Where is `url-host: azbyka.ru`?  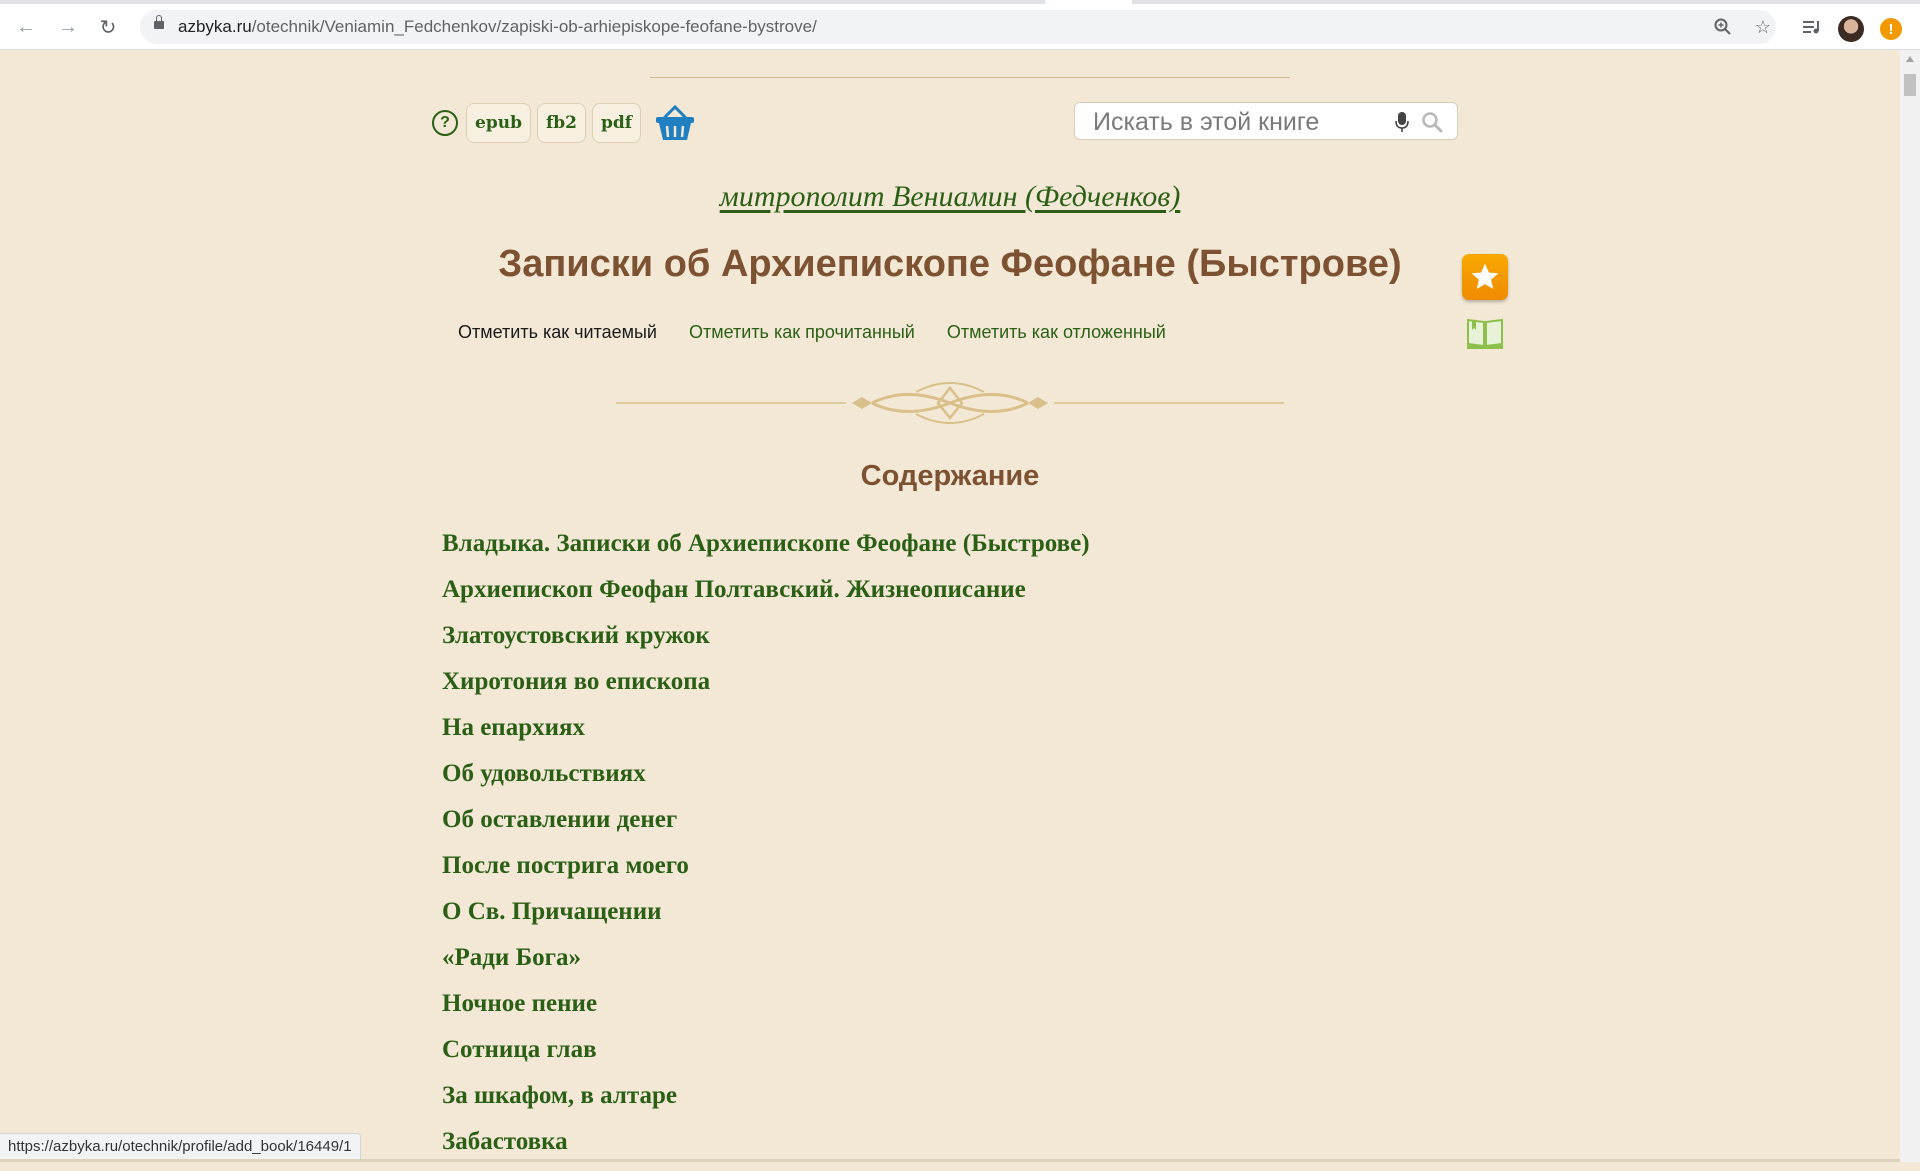
url-host: azbyka.ru is located at coordinates (215, 26).